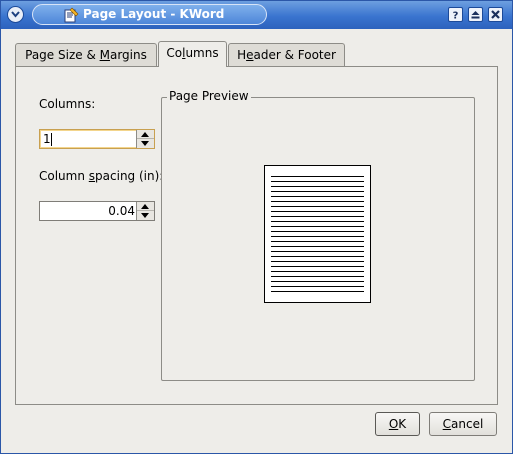  Describe the element at coordinates (89, 139) in the screenshot. I see `columns-value: 1` at that location.